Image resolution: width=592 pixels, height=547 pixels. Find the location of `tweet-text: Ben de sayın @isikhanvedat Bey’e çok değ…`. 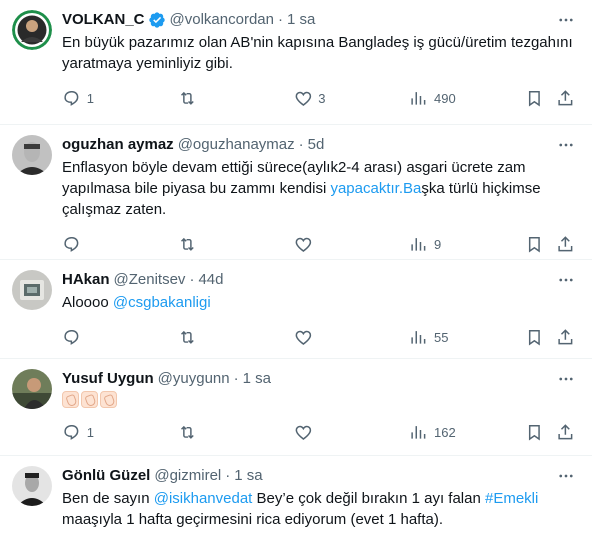

tweet-text: Ben de sayın @isikhanvedat Bey’e çok değ… is located at coordinates (319, 509).